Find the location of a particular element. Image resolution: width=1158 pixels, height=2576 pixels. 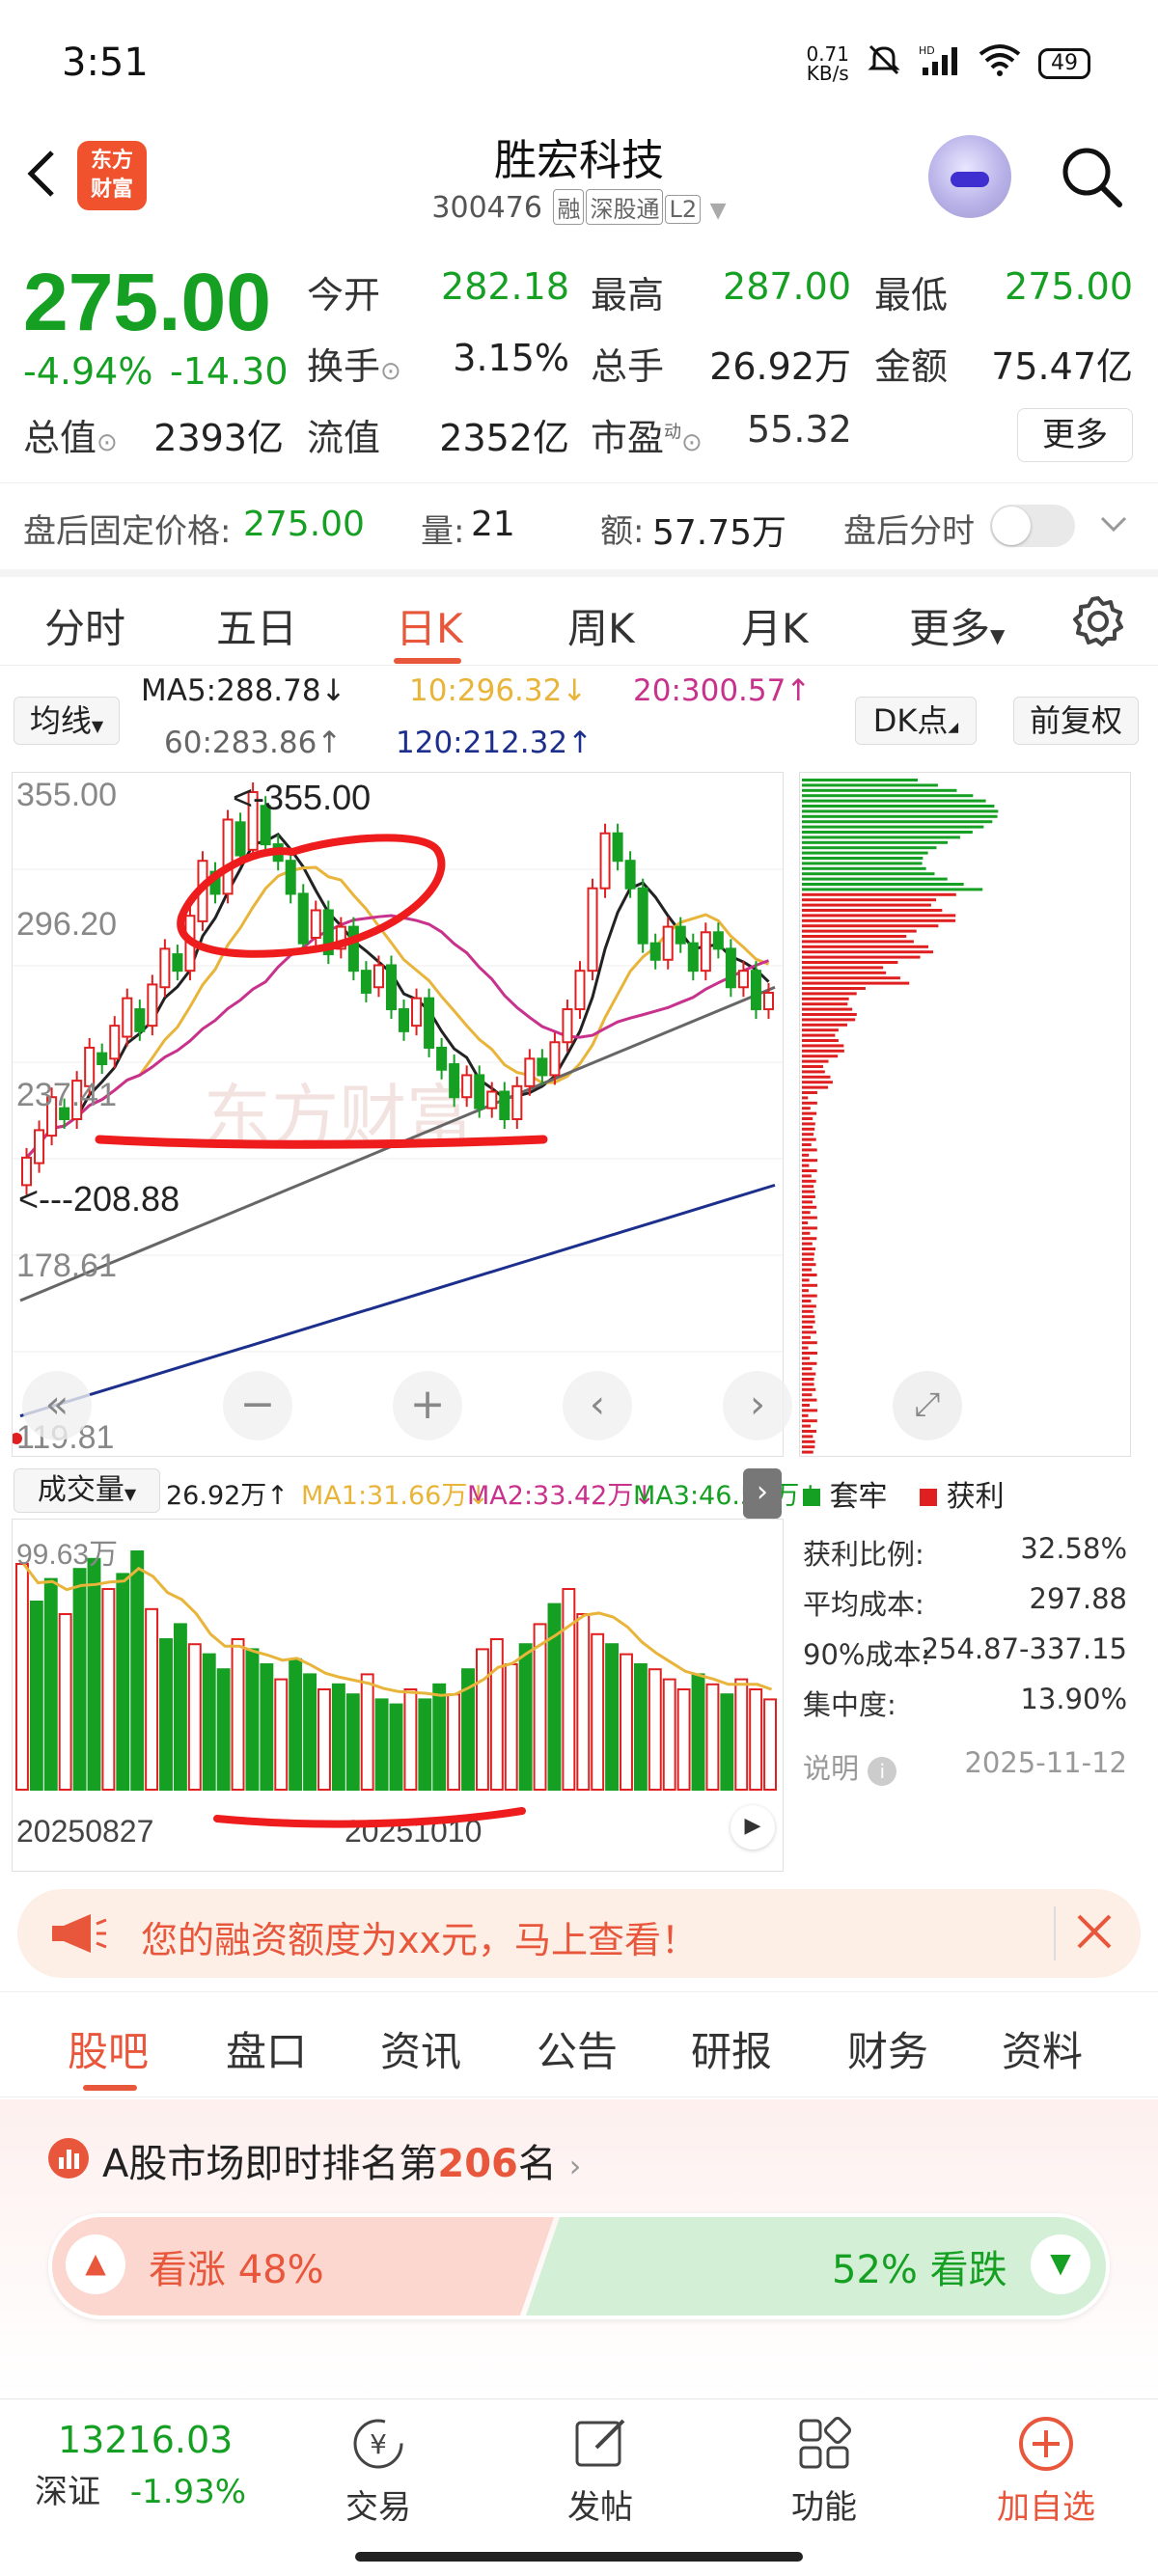

settings-gear-icon is located at coordinates (1098, 623).